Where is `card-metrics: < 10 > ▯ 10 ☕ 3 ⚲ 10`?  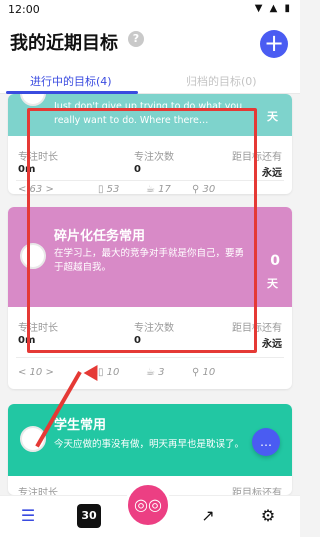
card-metrics: < 10 > ▯ 10 ☕ 3 ⚲ 10 is located at coordinates (150, 375).